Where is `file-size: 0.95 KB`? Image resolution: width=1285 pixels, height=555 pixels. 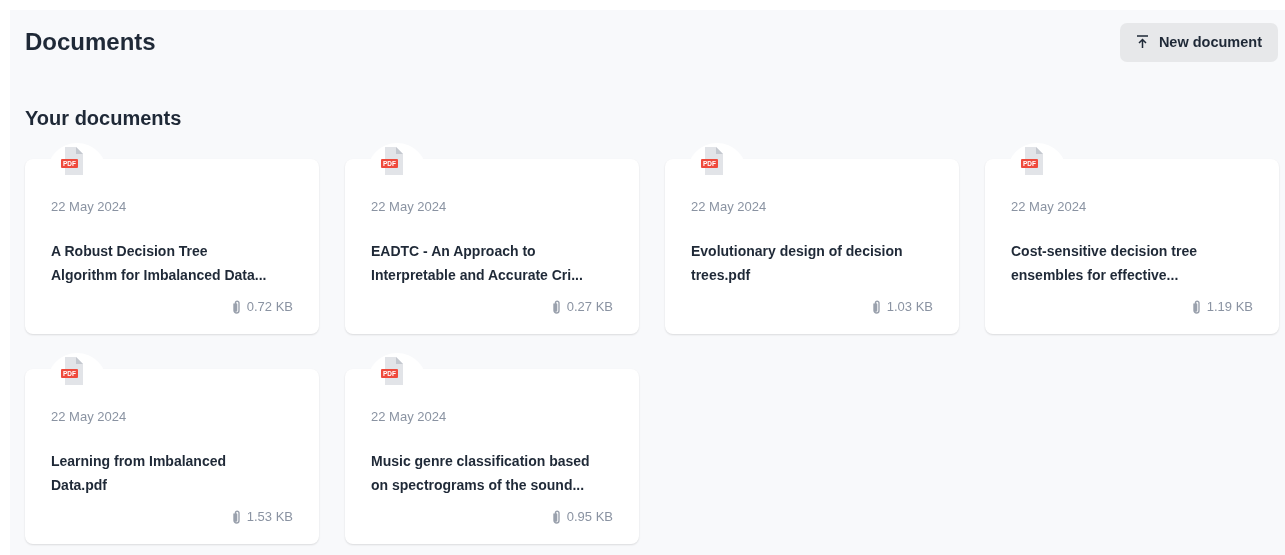 file-size: 0.95 KB is located at coordinates (589, 516).